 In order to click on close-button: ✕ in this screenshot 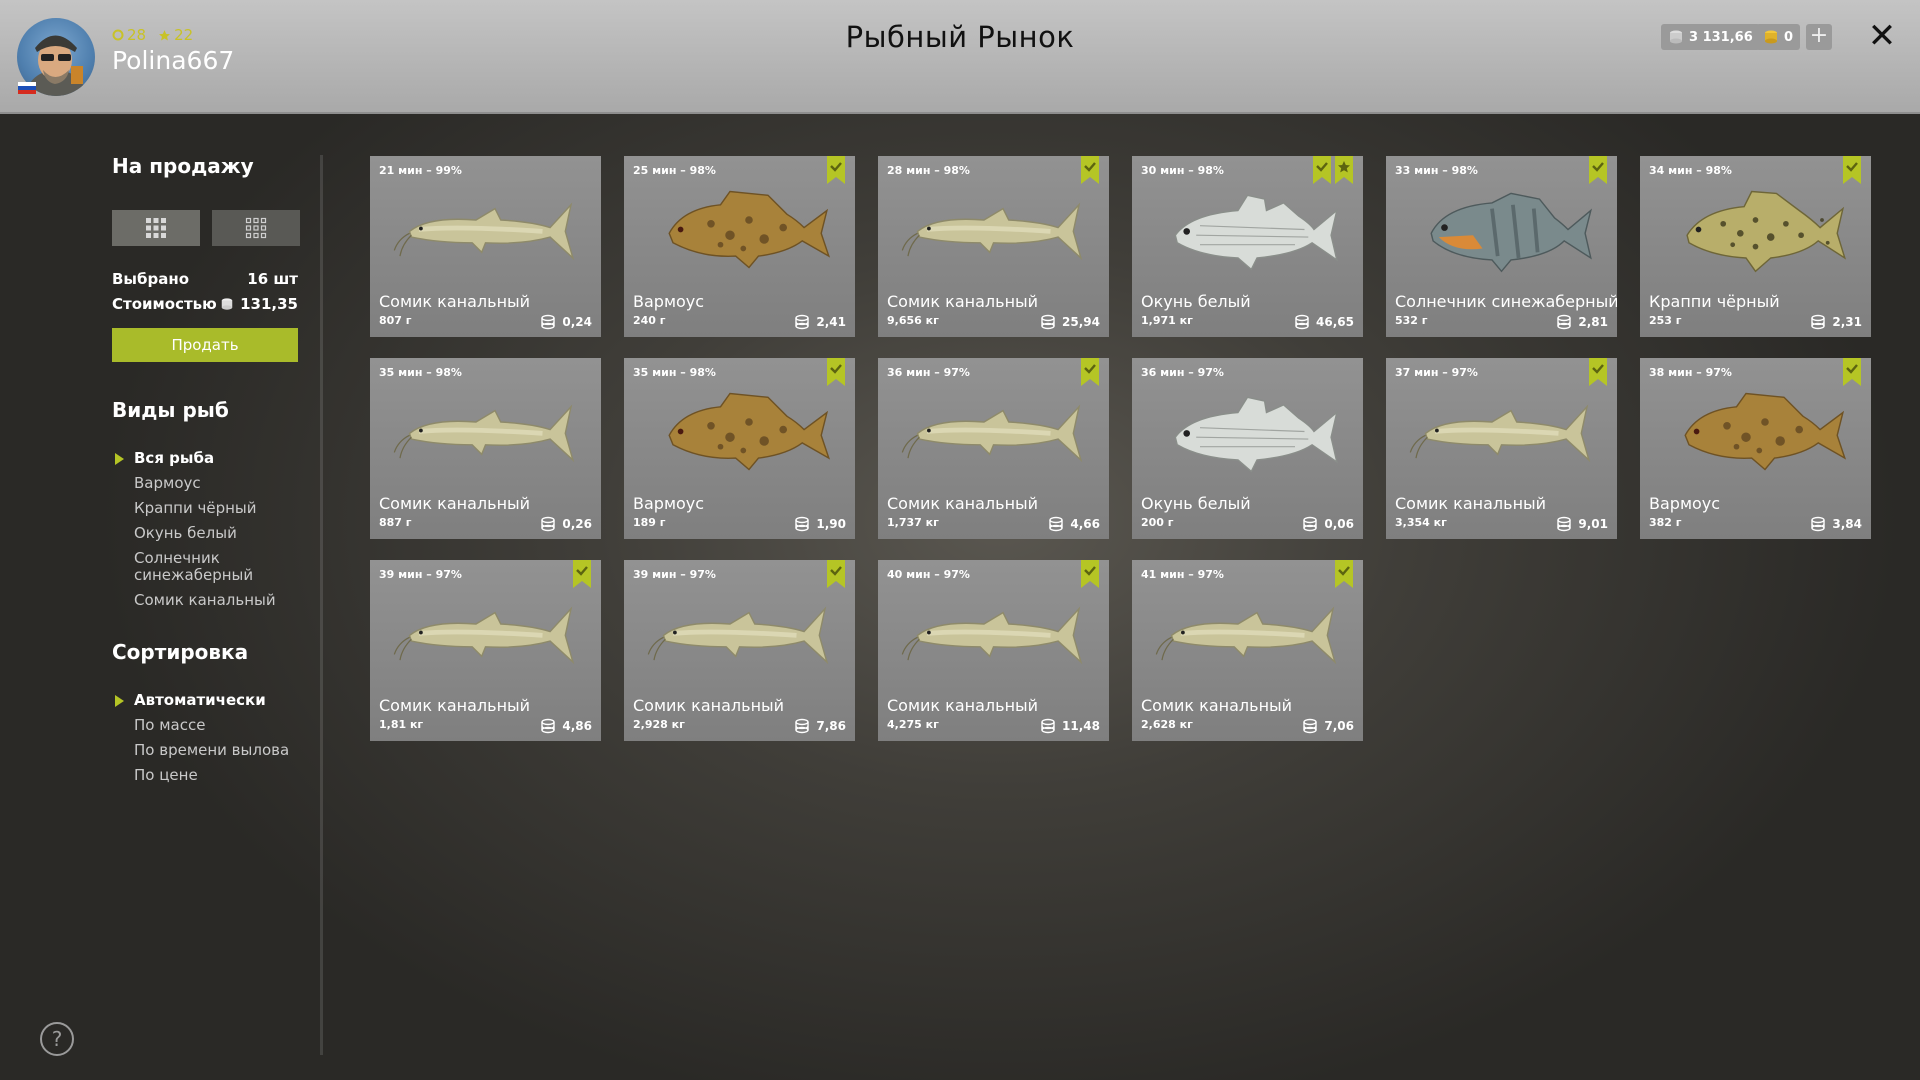, I will do `click(1882, 36)`.